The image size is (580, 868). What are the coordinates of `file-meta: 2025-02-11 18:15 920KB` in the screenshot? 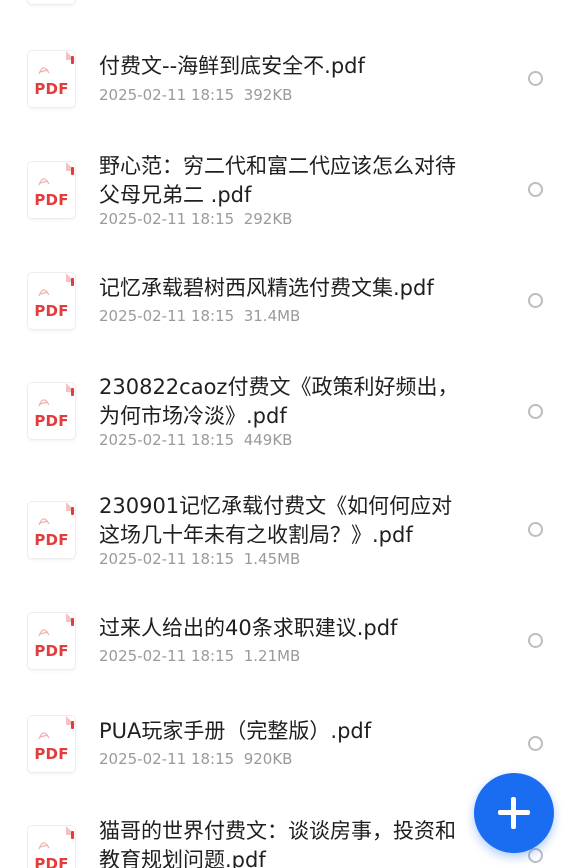 It's located at (195, 759).